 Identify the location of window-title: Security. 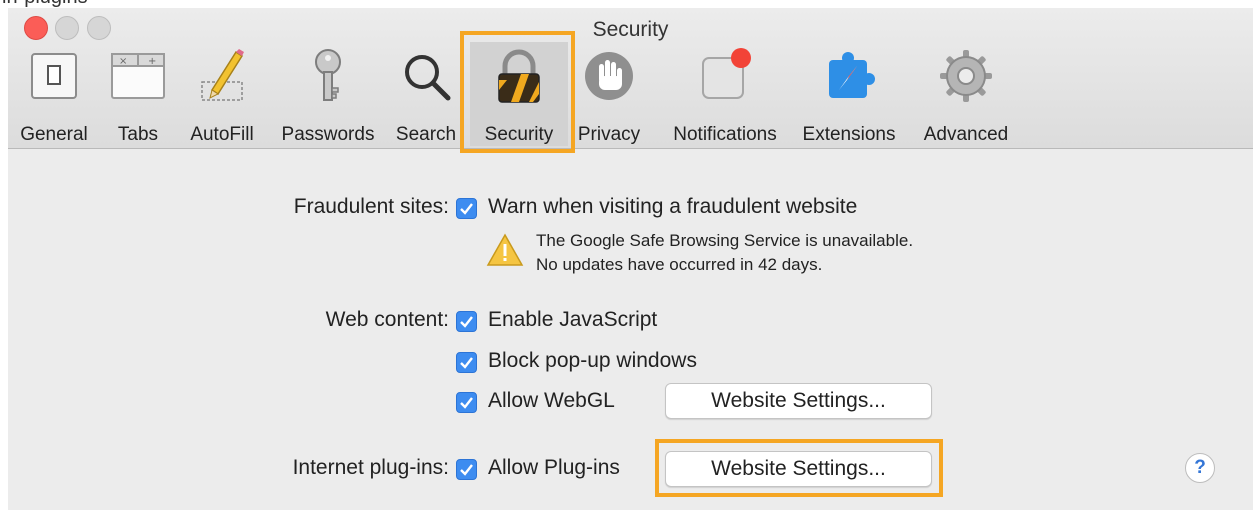
(630, 29).